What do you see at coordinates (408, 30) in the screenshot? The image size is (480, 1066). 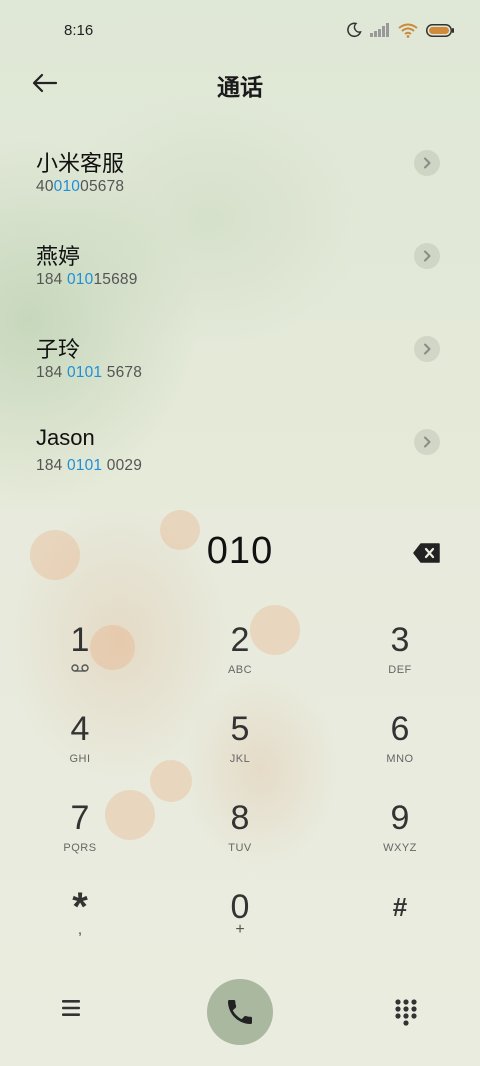 I see `wifi-icon` at bounding box center [408, 30].